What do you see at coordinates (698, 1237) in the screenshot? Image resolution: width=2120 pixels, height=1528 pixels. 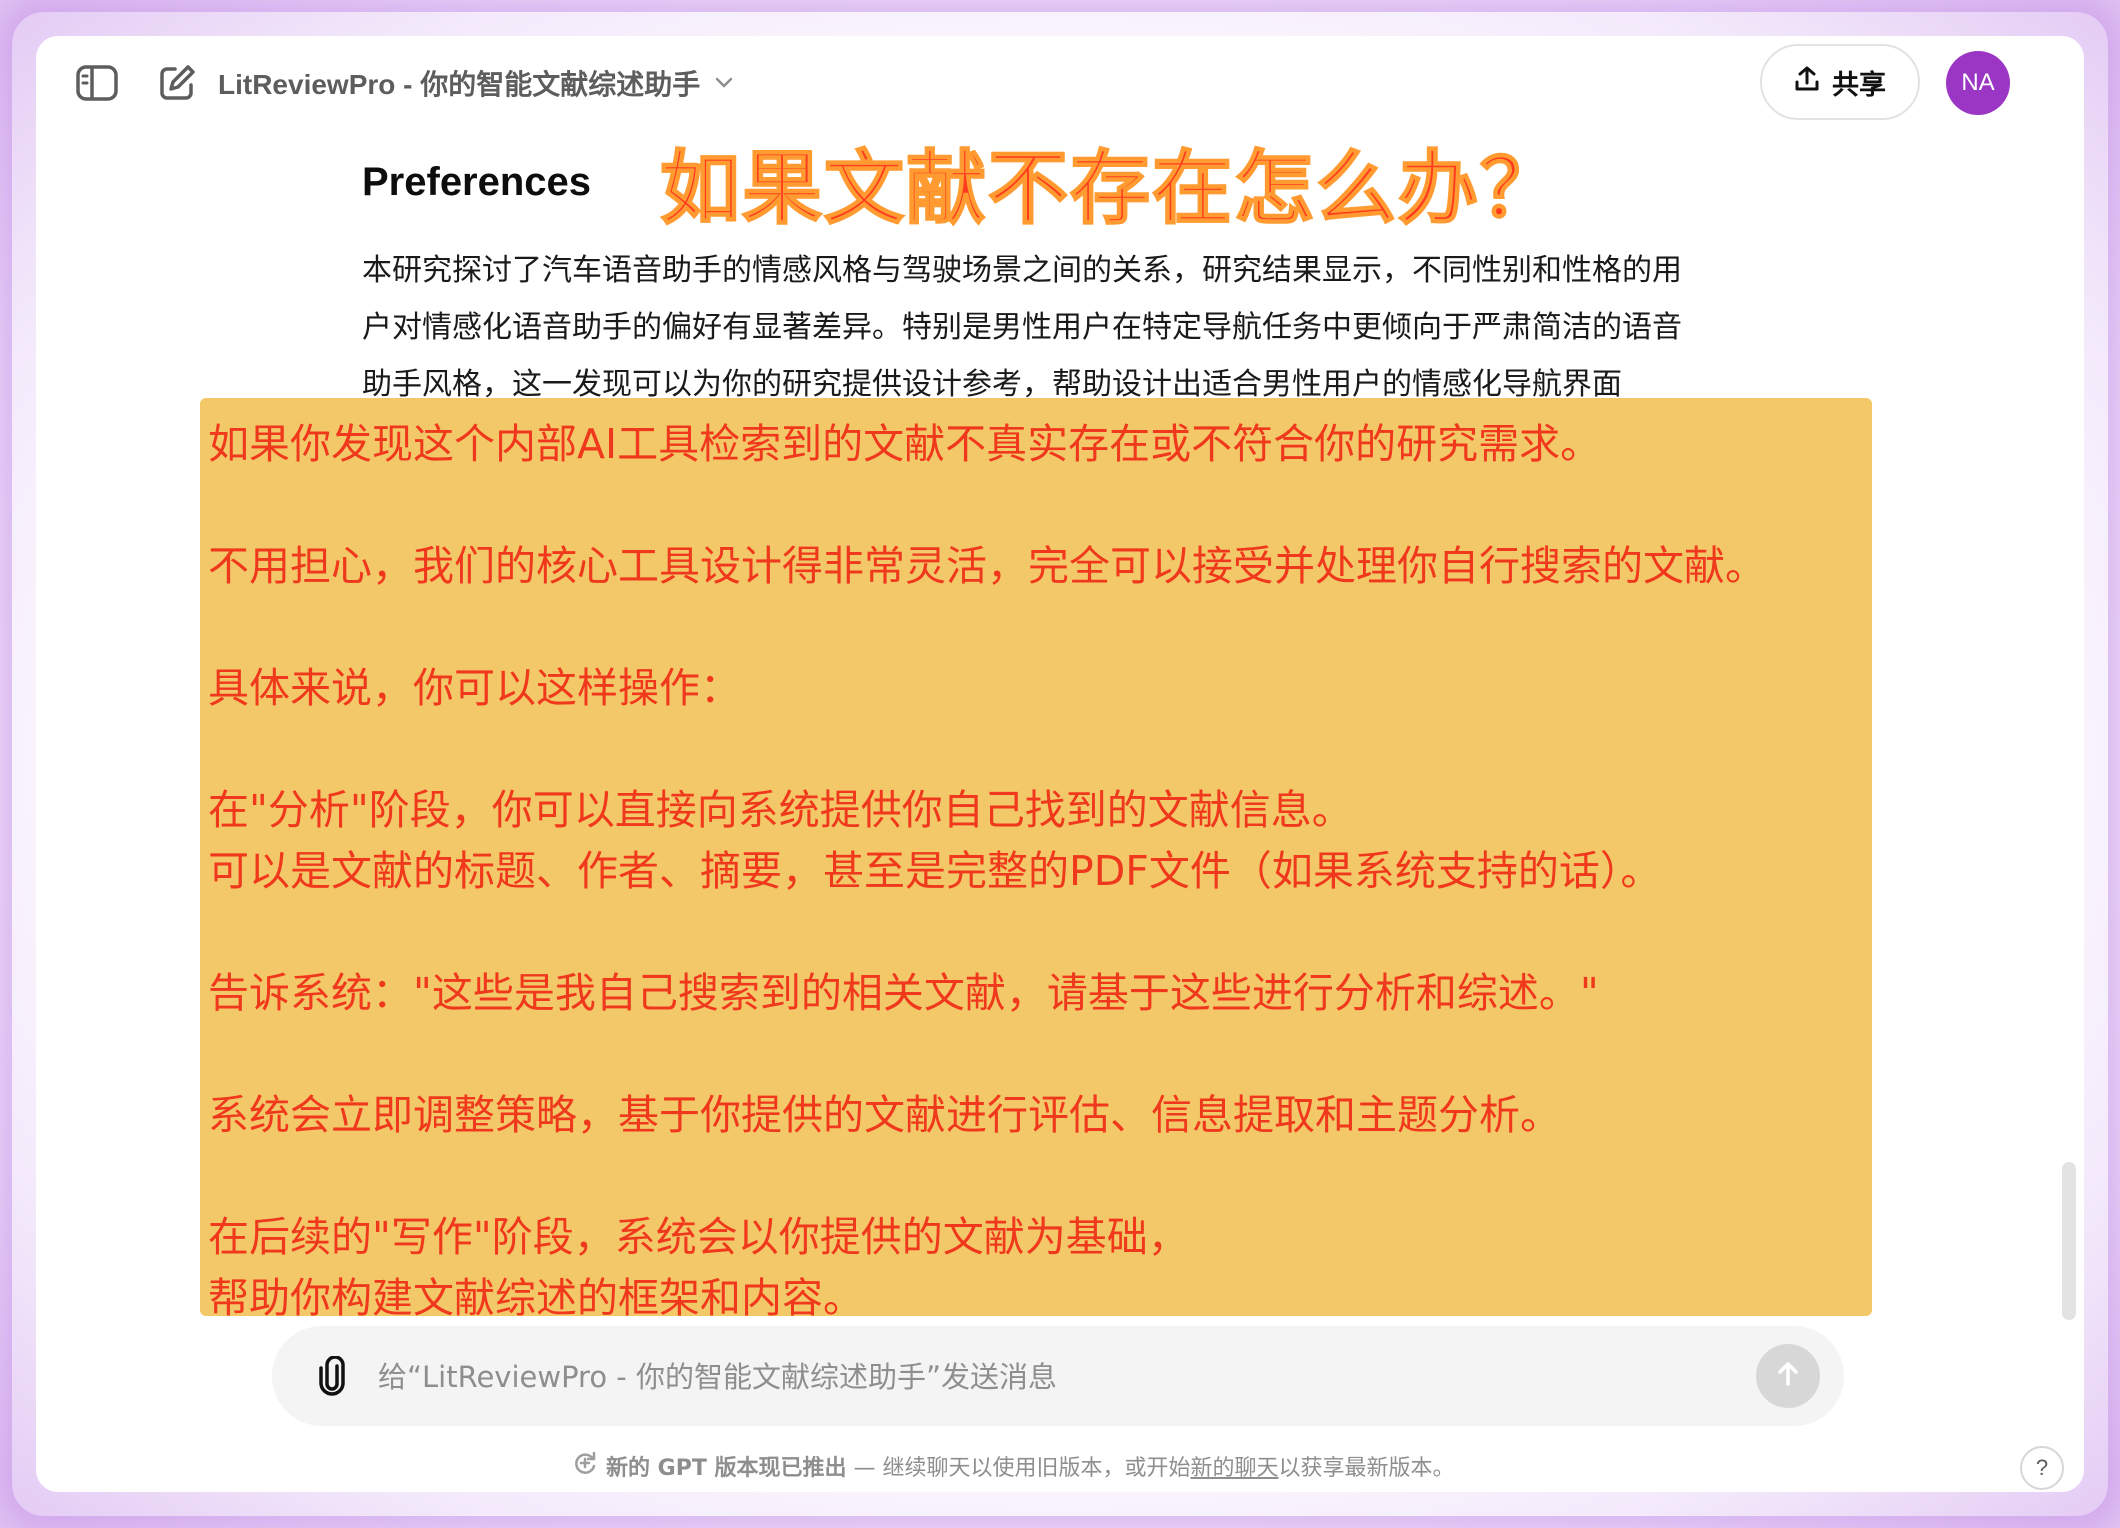 I see `note-line: 在后续的"写作"阶段，系统会以你提供的文献为基础，` at bounding box center [698, 1237].